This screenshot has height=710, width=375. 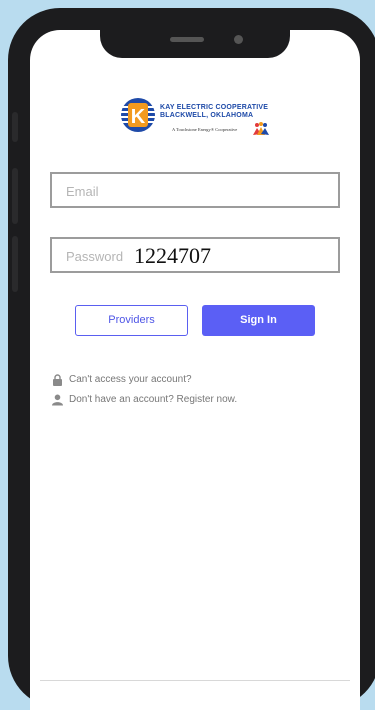 What do you see at coordinates (205, 129) in the screenshot?
I see `logo-tagline: A Touchstone Energy® Cooperative` at bounding box center [205, 129].